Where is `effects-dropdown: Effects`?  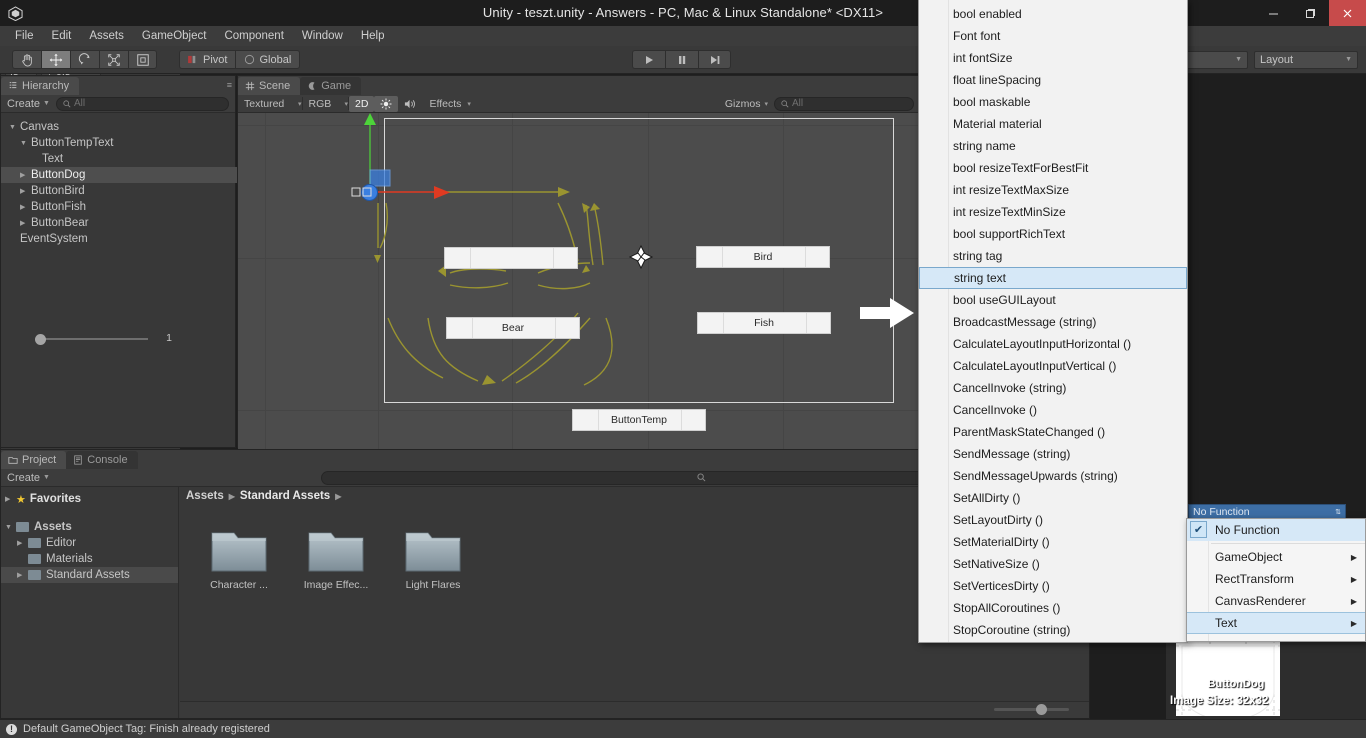 effects-dropdown: Effects is located at coordinates (445, 104).